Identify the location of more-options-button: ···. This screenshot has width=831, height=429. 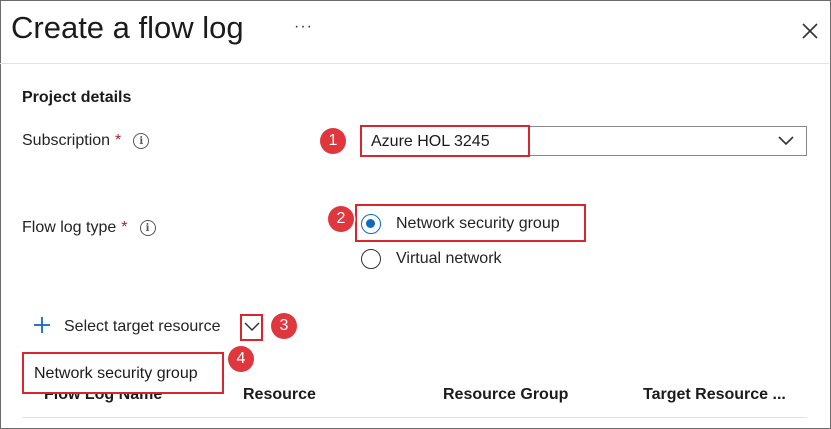
(303, 27).